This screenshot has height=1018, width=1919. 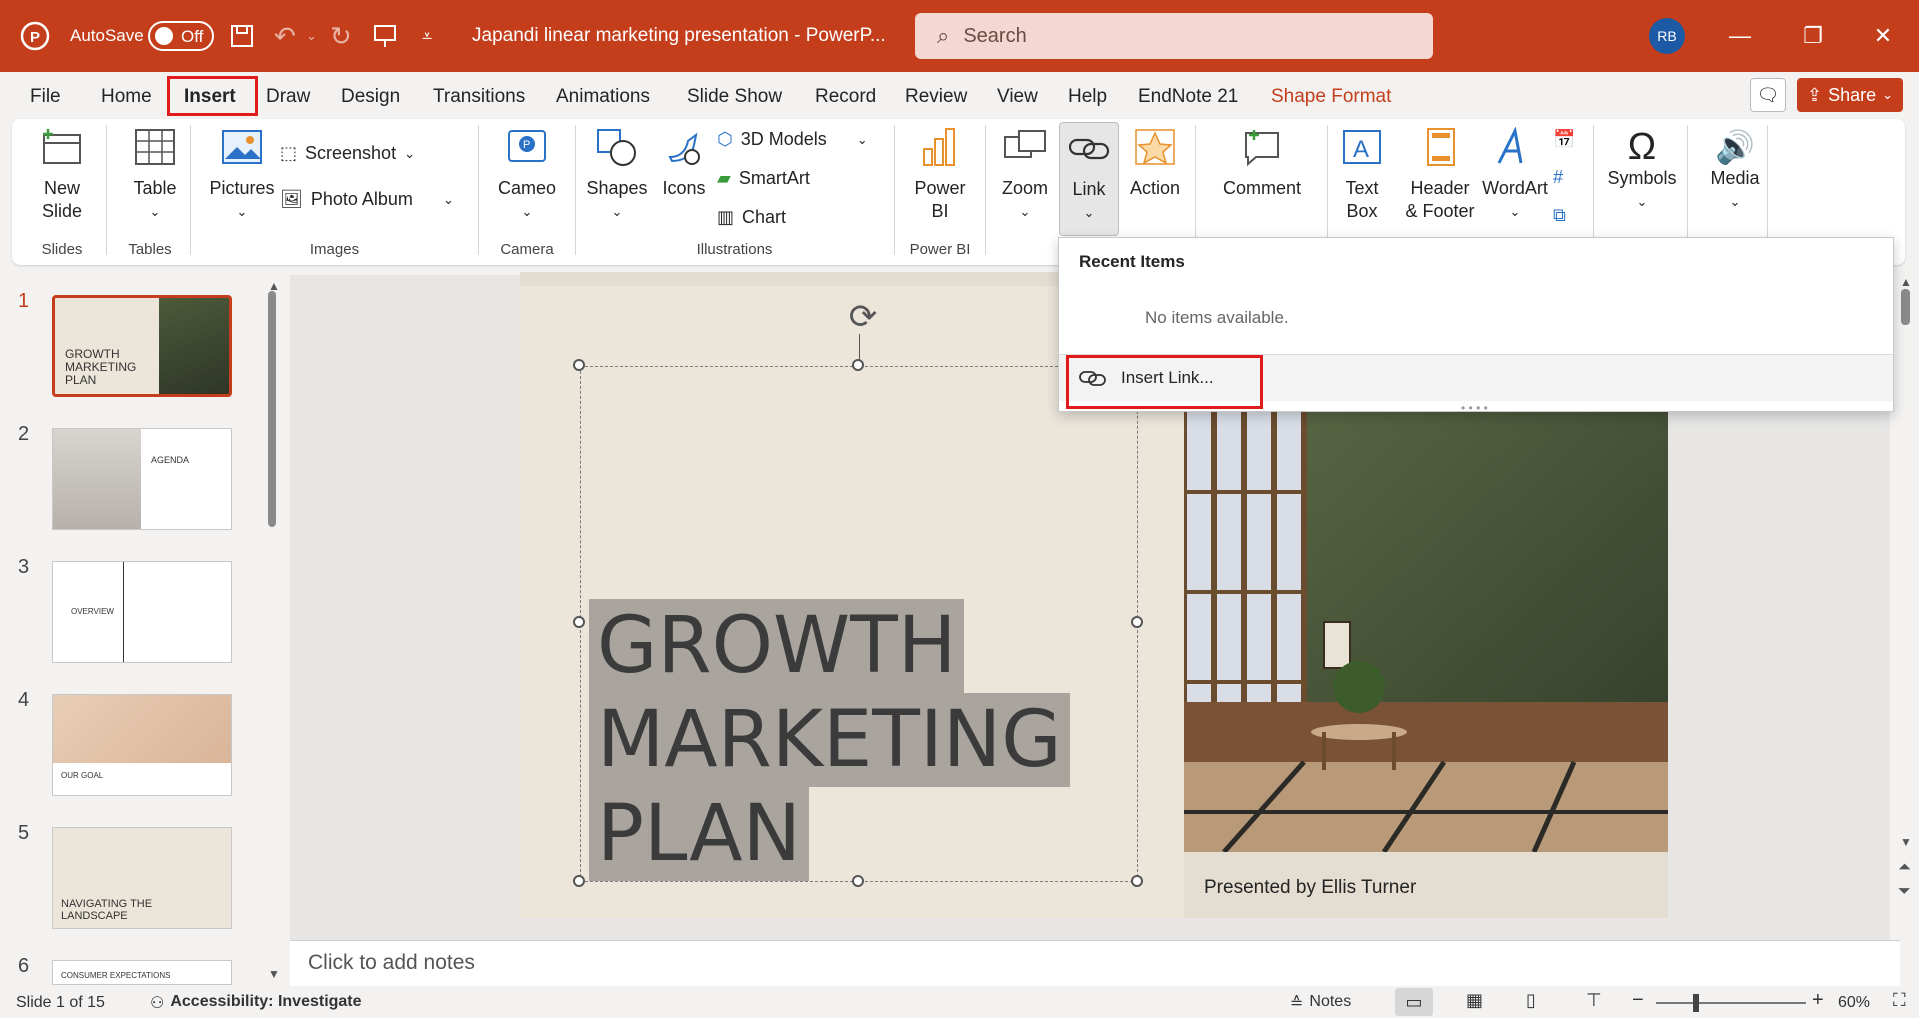 What do you see at coordinates (1262, 148) in the screenshot?
I see `comment-icon` at bounding box center [1262, 148].